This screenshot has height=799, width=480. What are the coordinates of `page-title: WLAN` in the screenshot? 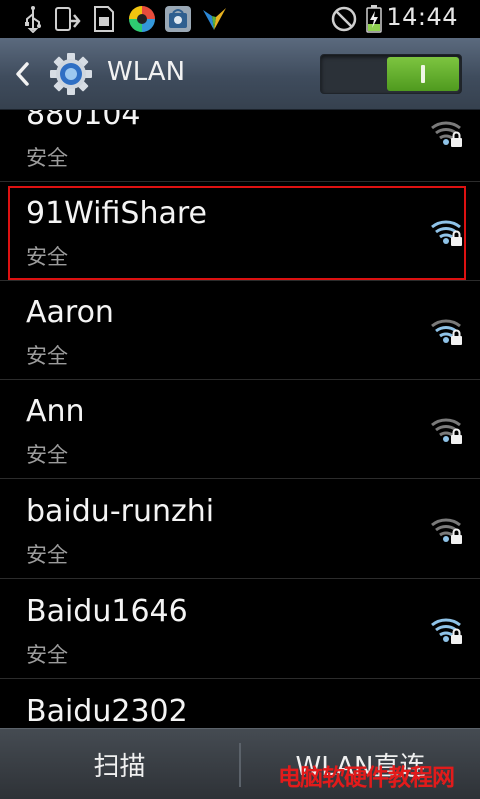 It's located at (146, 72).